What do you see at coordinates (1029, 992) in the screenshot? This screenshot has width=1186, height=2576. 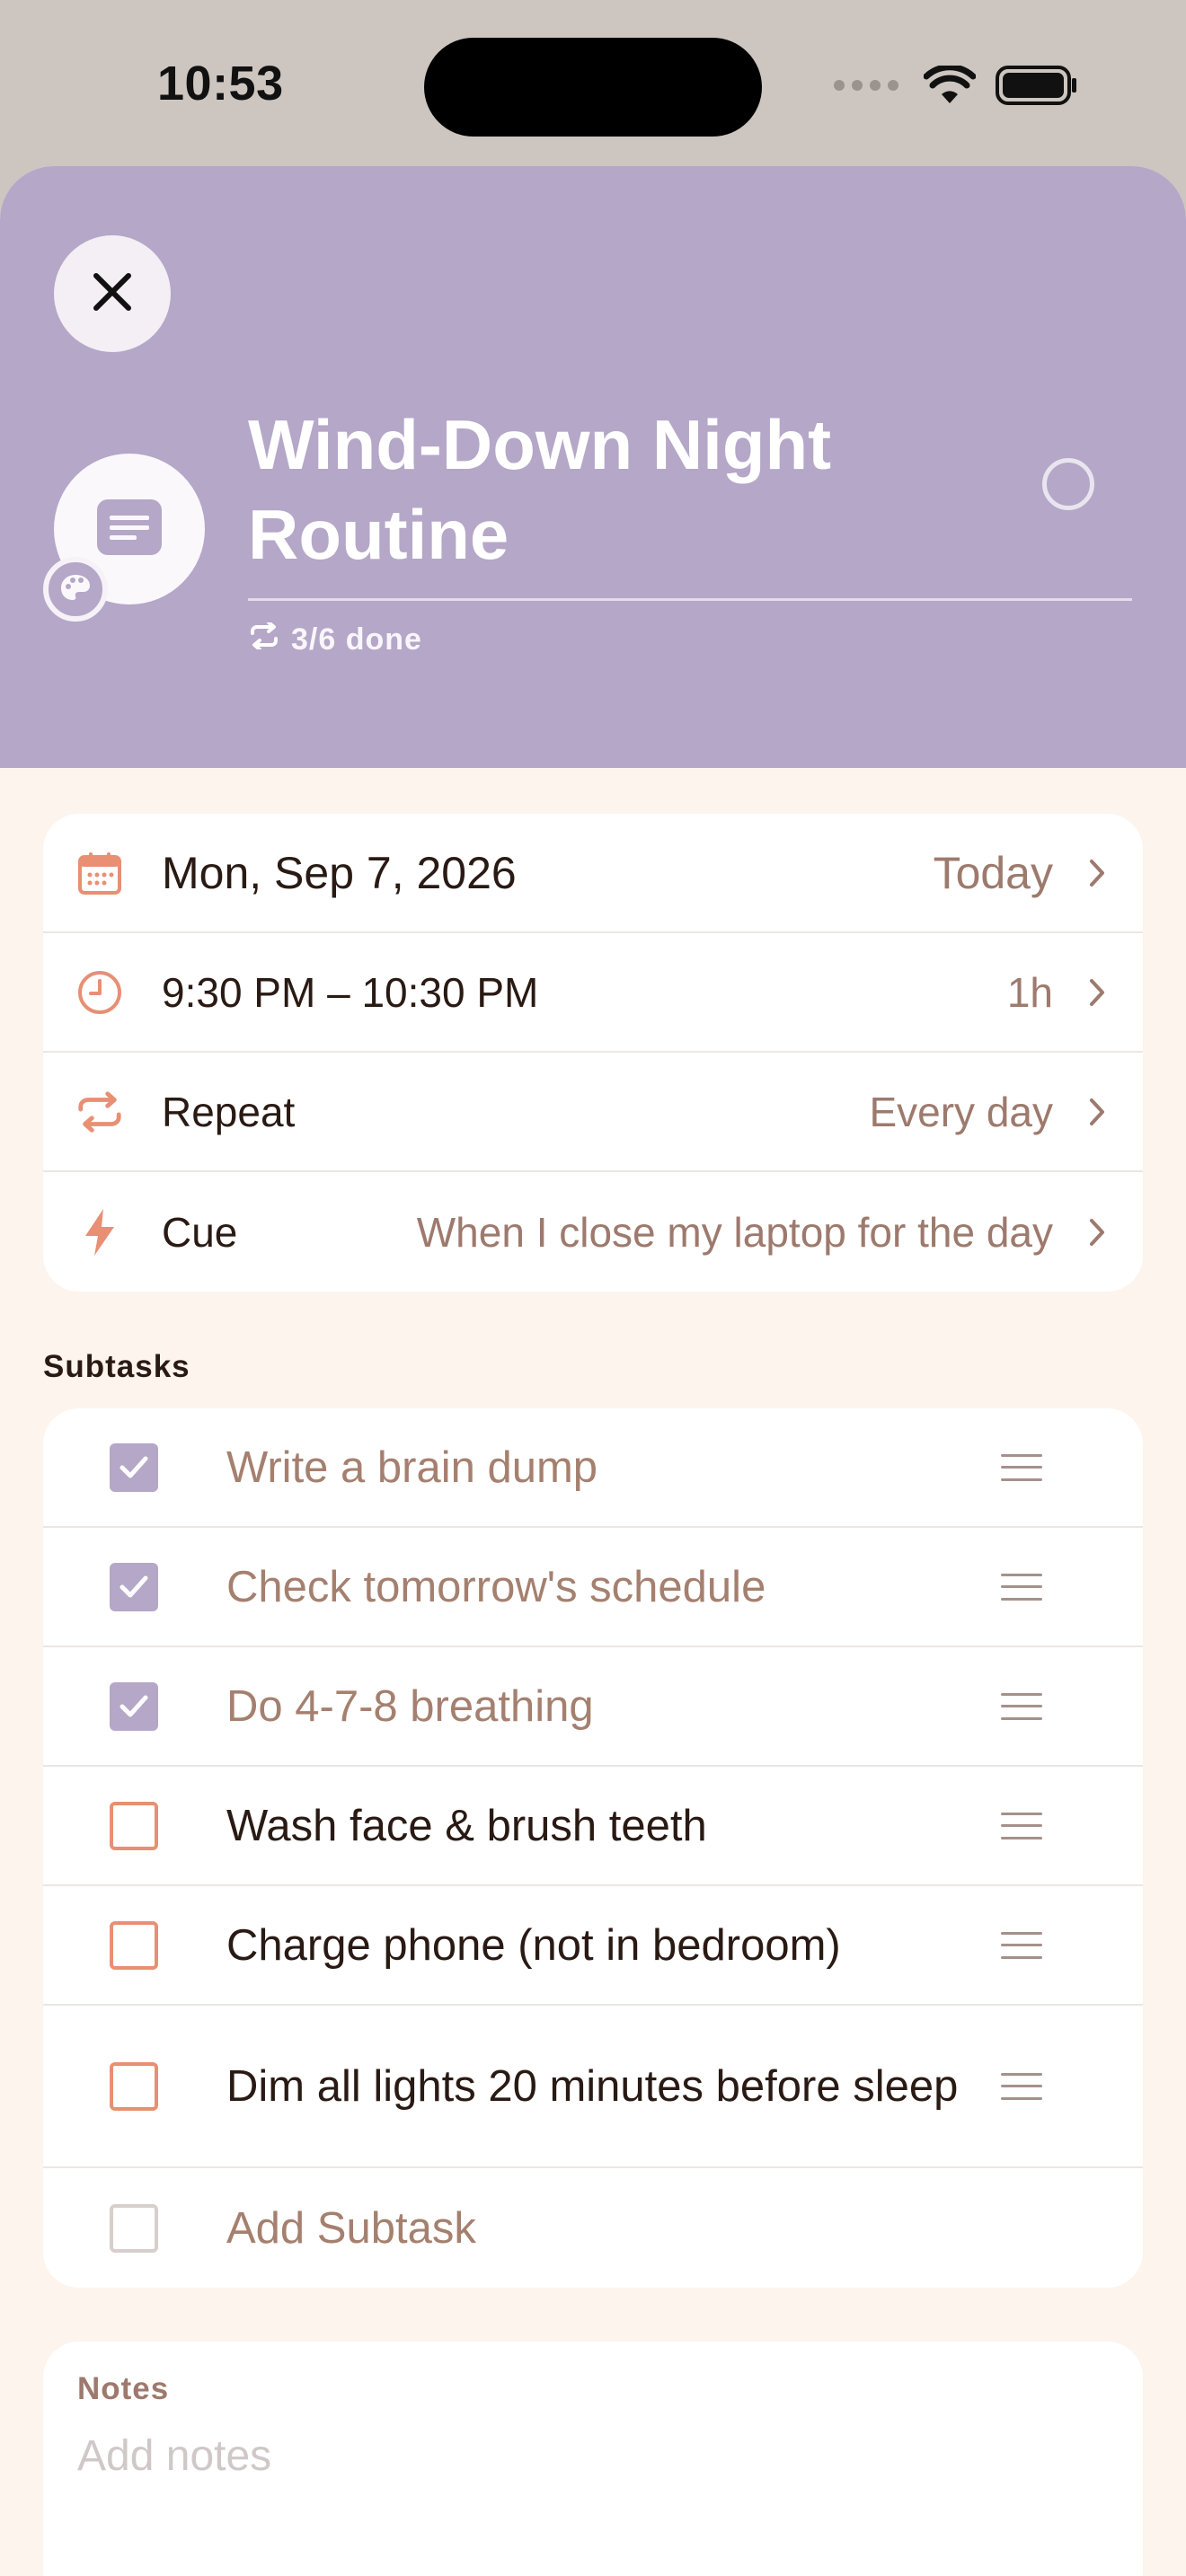 I see `duration-value: 1h` at bounding box center [1029, 992].